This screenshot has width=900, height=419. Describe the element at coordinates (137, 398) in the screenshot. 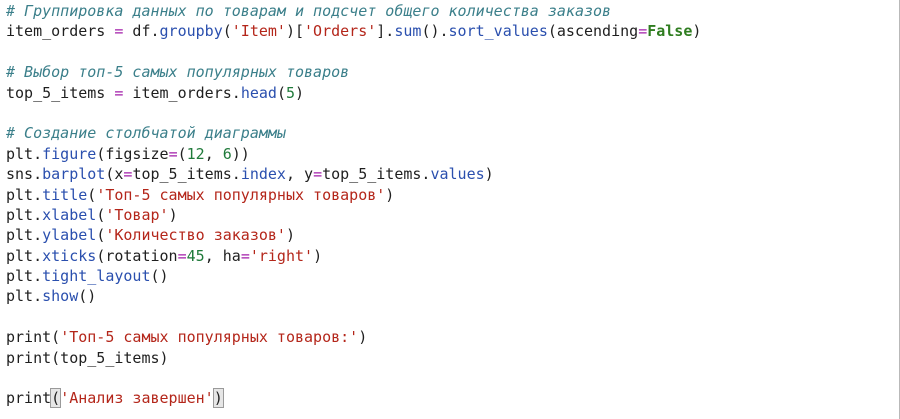

I see `code-token: 'Анализ завершен'` at that location.